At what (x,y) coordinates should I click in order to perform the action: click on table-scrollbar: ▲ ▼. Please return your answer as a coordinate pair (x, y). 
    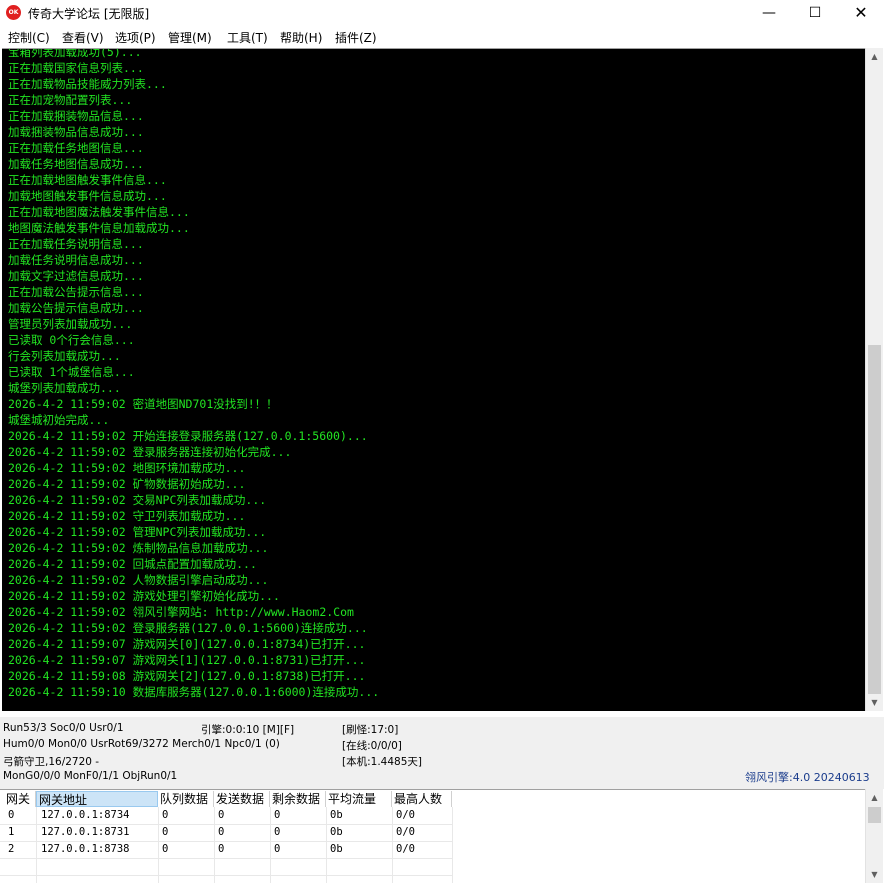
    Looking at the image, I should click on (874, 836).